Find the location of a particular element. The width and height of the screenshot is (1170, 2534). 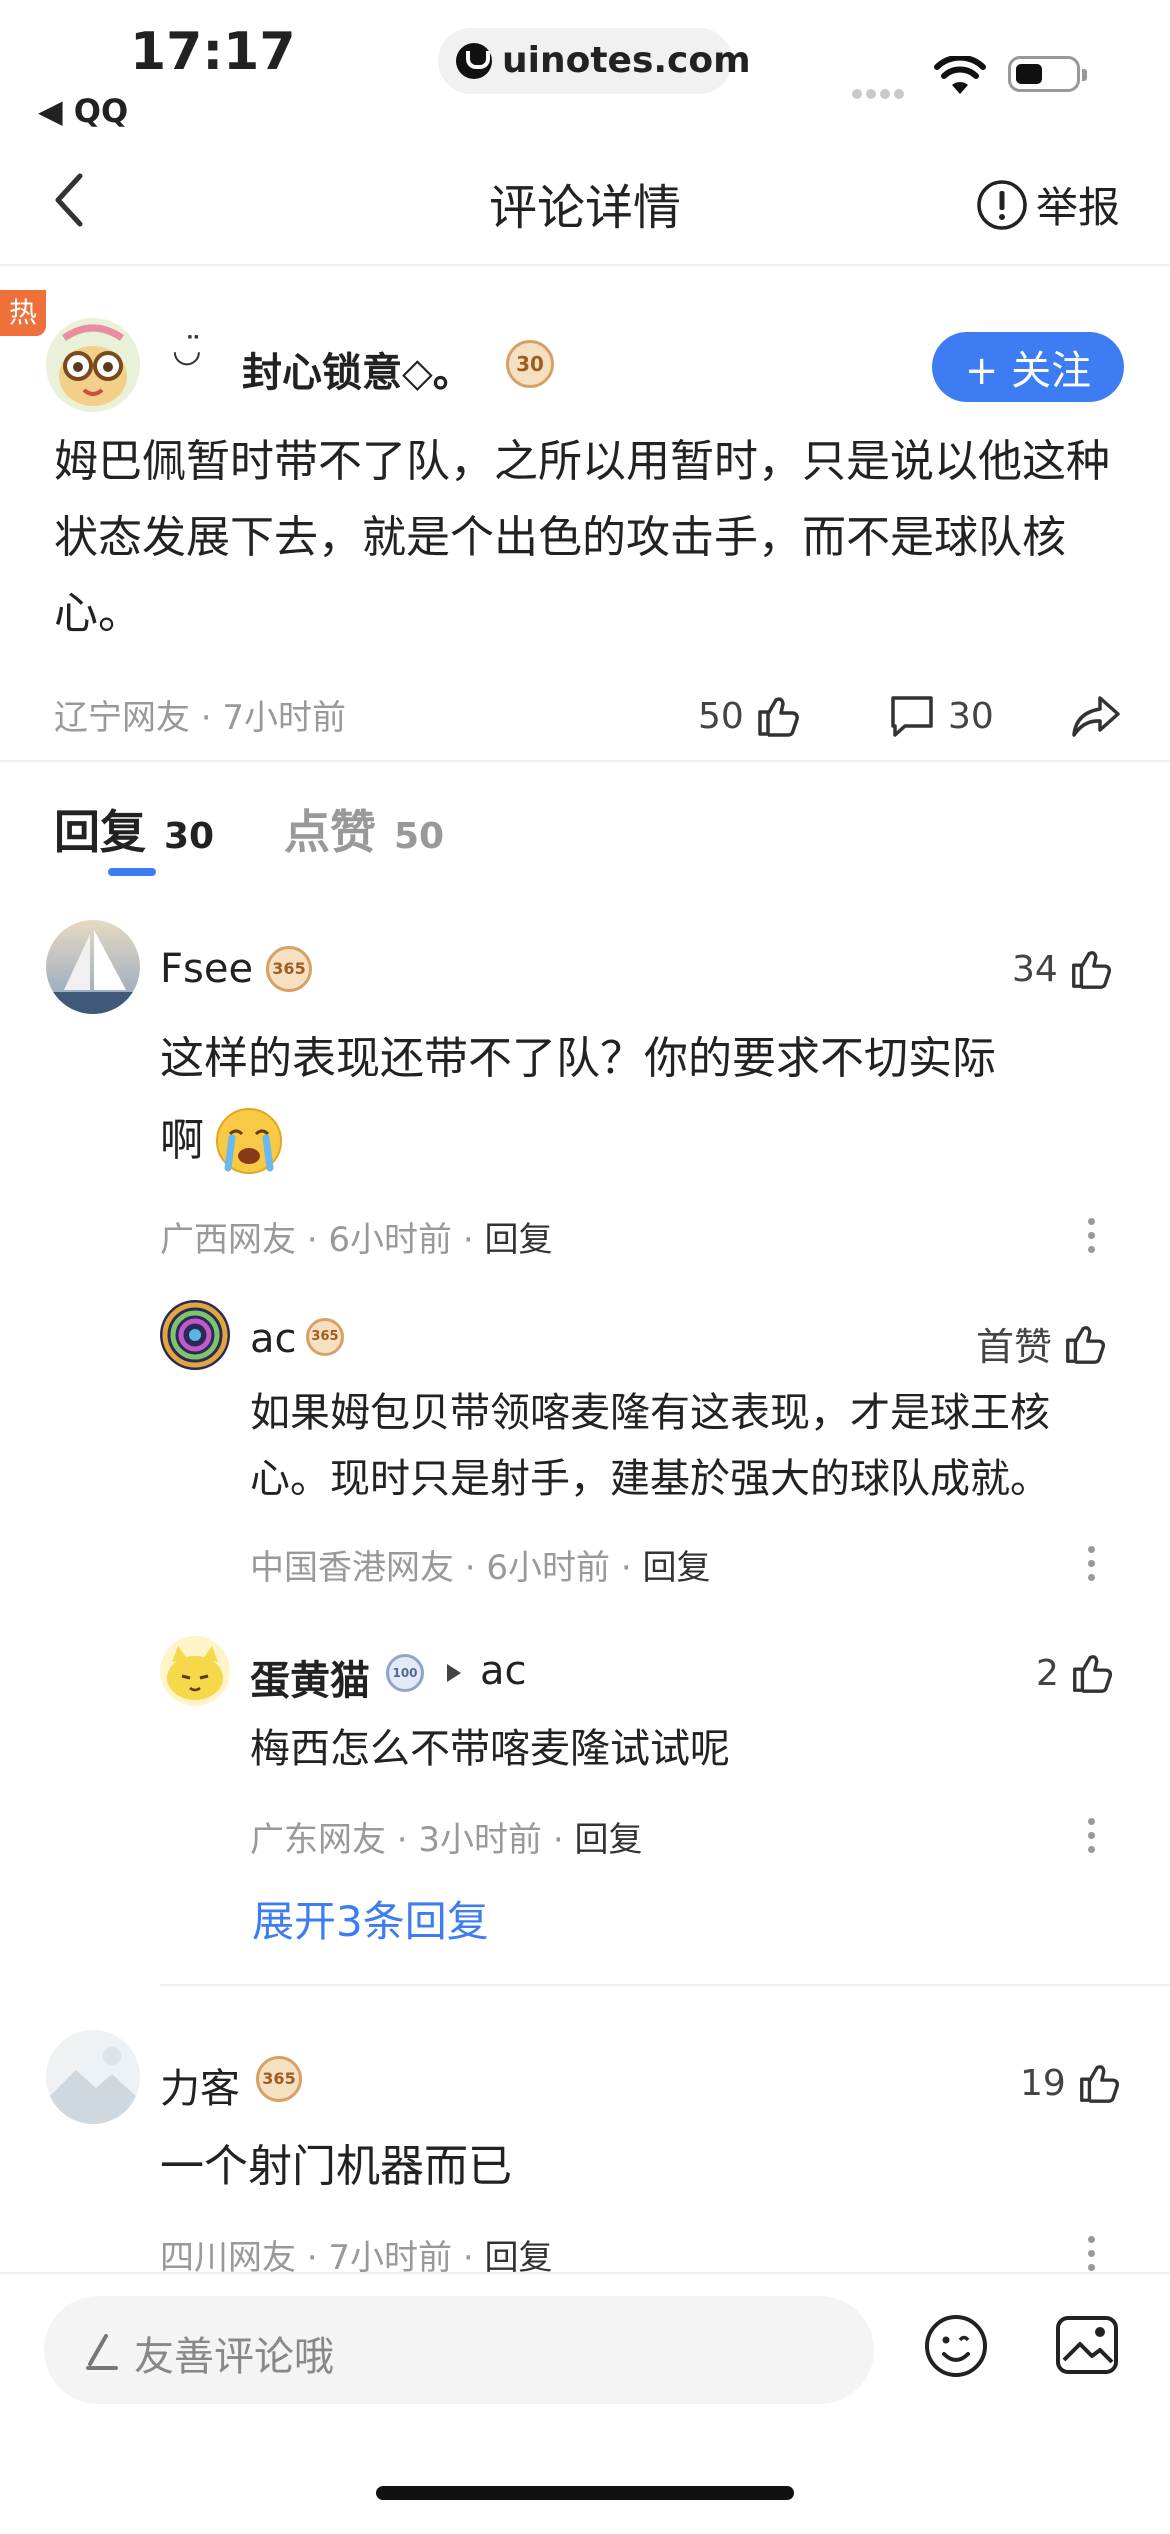

reply-to-arrow-icon is located at coordinates (454, 1673).